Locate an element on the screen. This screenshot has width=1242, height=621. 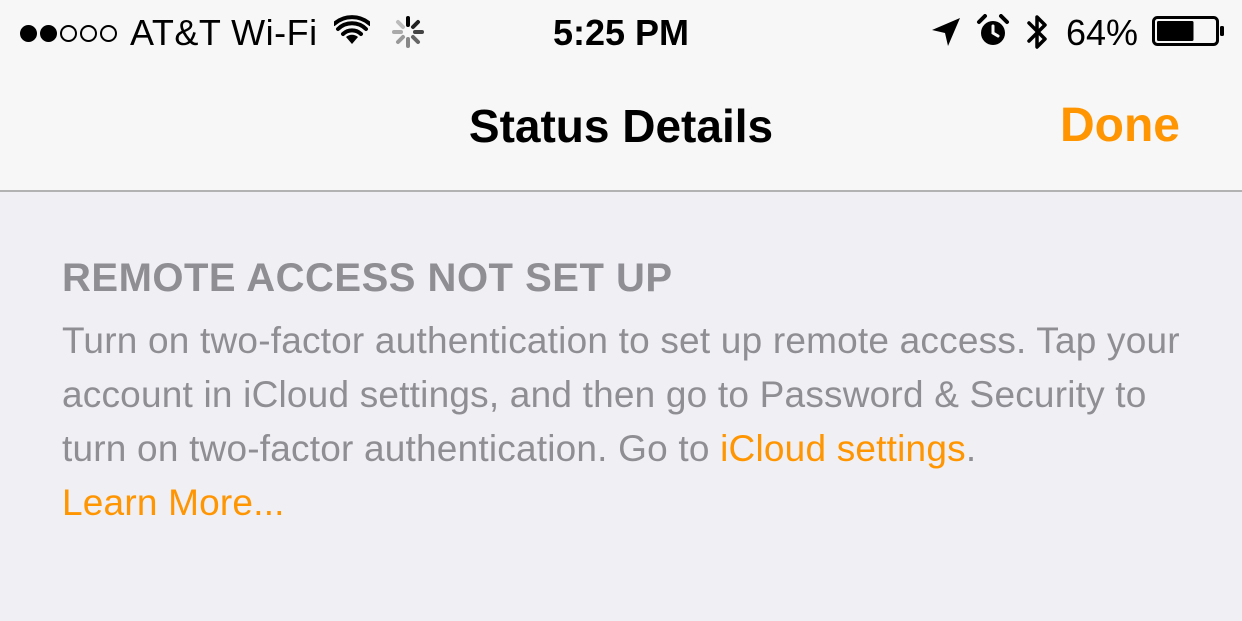
description-period: . is located at coordinates (971, 448).